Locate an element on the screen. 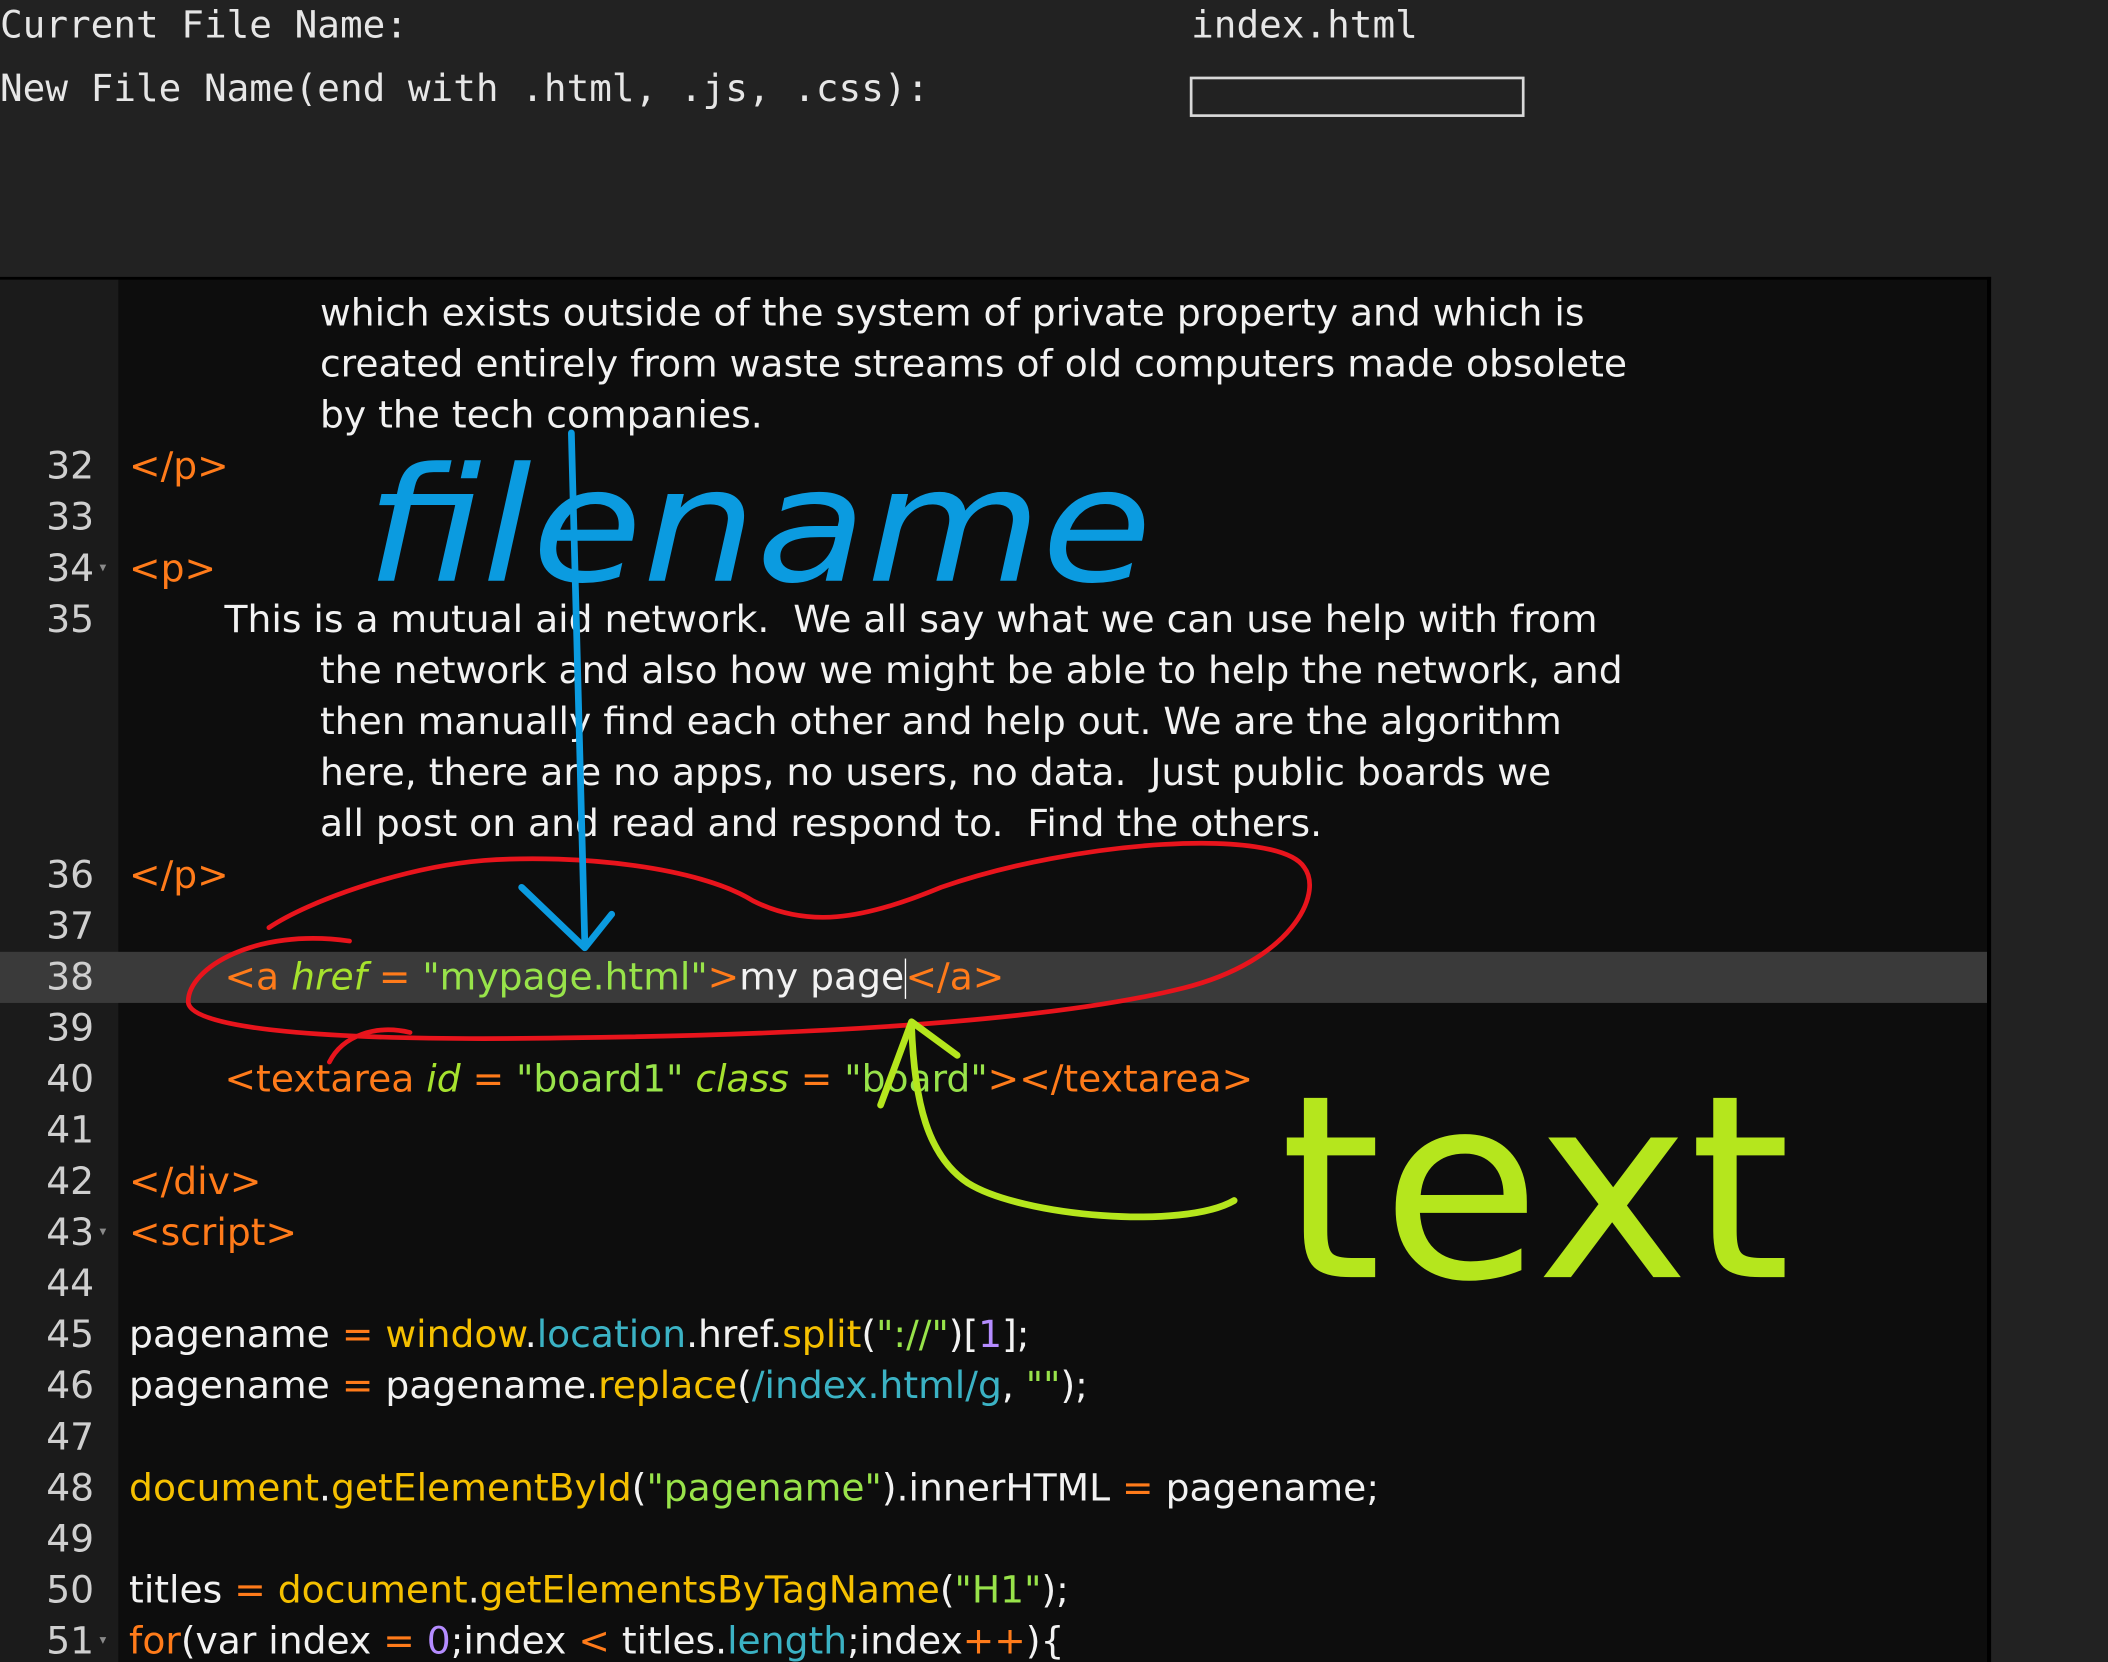 The height and width of the screenshot is (1662, 2108). code-token: ></textarea> is located at coordinates (1120, 1079).